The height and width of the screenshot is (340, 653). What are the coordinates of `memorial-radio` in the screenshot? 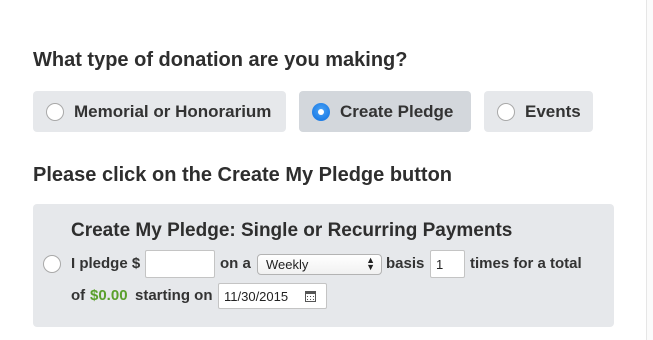 It's located at (55, 111).